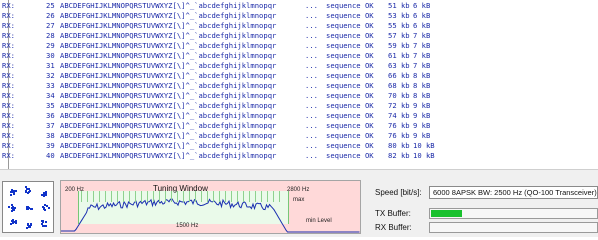 The width and height of the screenshot is (598, 240). I want to click on log-seq: 36, so click(50, 115).